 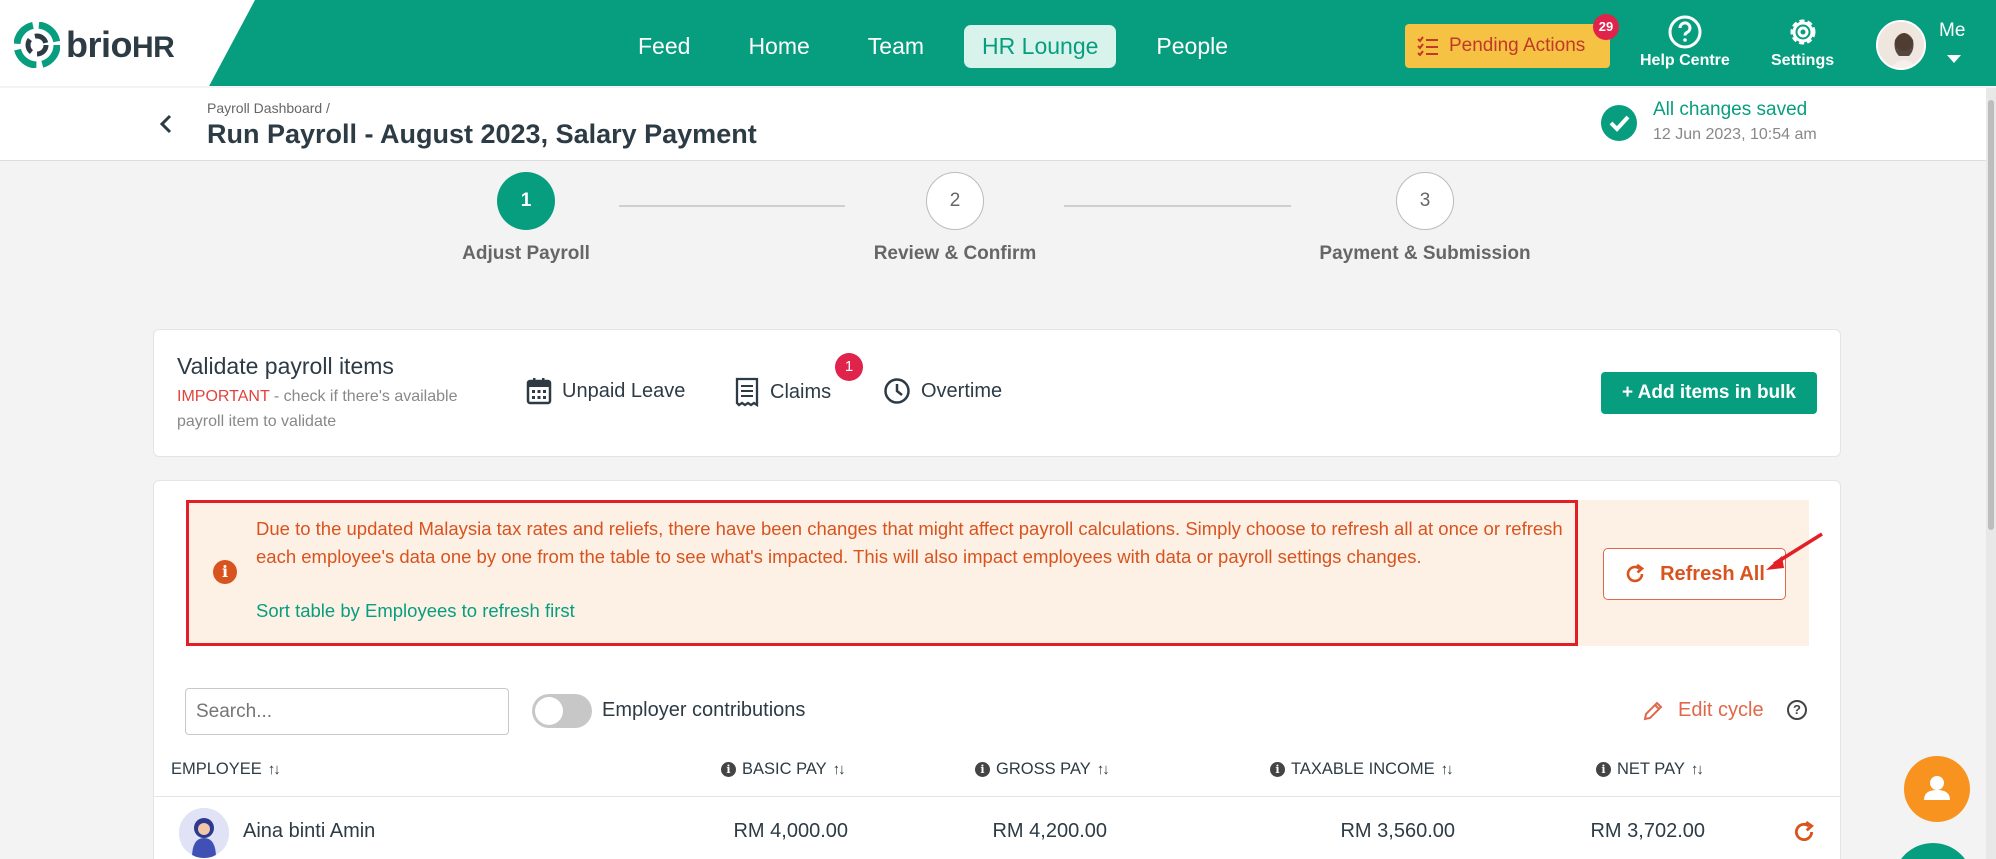 I want to click on important-label: IMPORTANT, so click(x=223, y=396).